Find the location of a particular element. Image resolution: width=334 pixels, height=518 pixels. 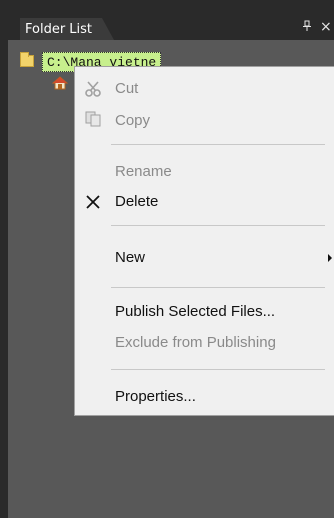

menu-item-exclude-from-publishing: Exclude from Publishing is located at coordinates (195, 343).